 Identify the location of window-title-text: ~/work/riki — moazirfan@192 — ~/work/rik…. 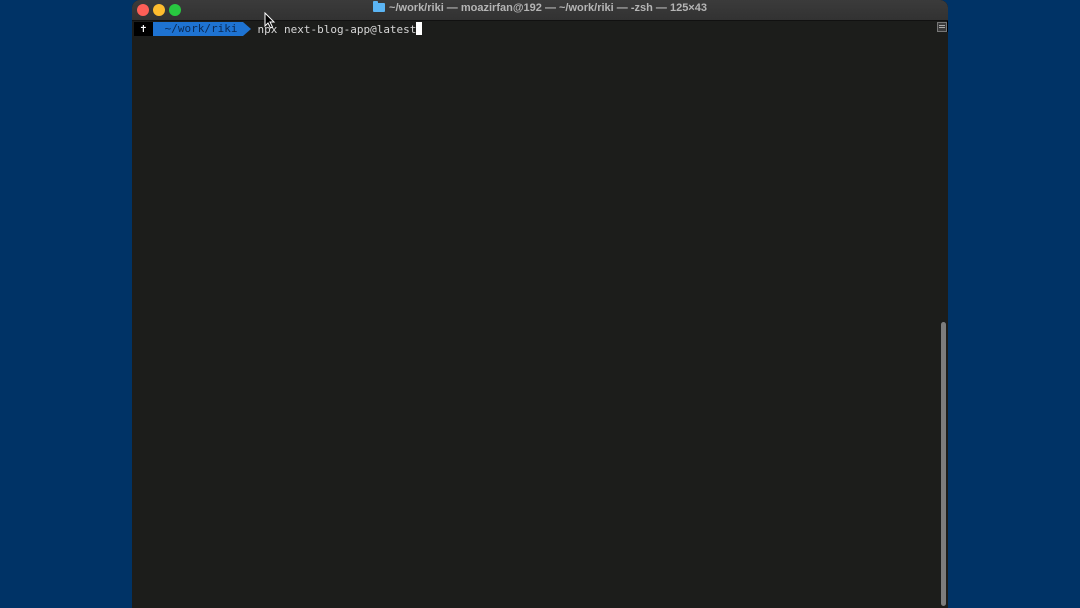
(548, 8).